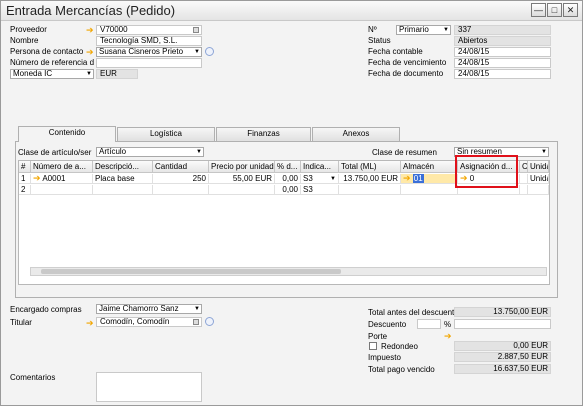  What do you see at coordinates (370, 179) in the screenshot?
I see `table-cell-total: 13.750,00 EUR` at bounding box center [370, 179].